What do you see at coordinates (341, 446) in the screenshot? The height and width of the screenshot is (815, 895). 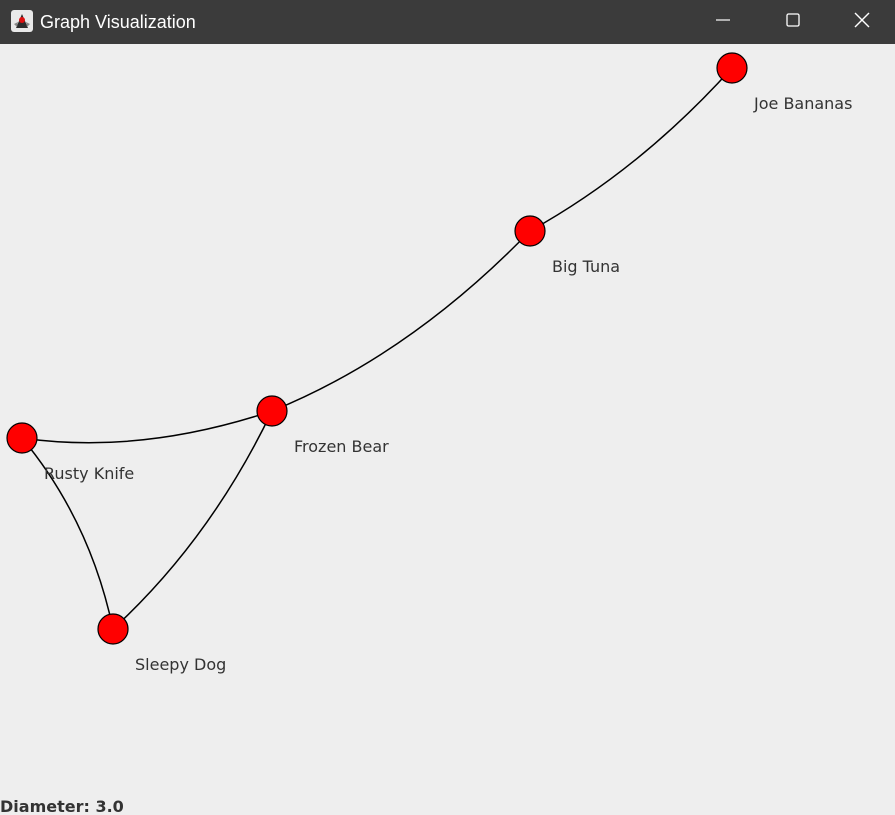 I see `node-label-bear: Frozen Bear` at bounding box center [341, 446].